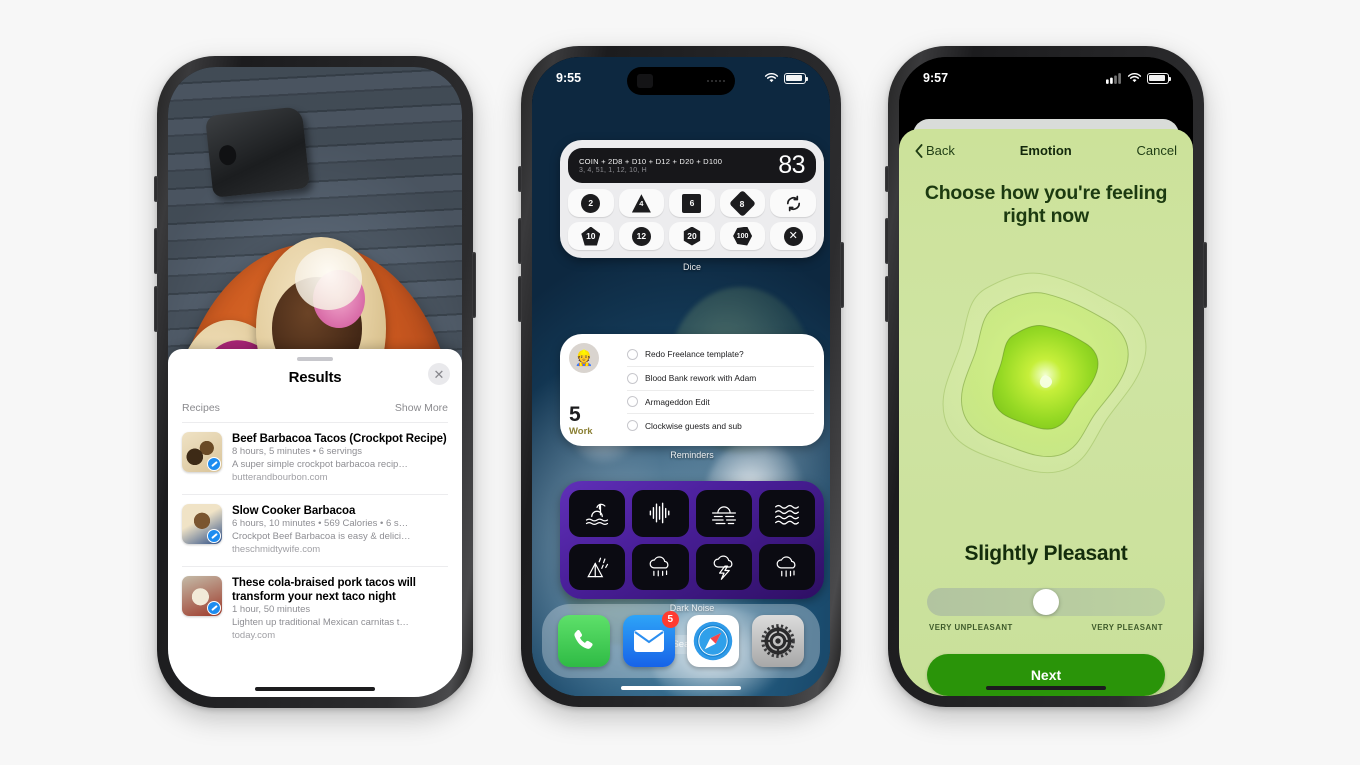 The height and width of the screenshot is (765, 1360). Describe the element at coordinates (1157, 150) in the screenshot. I see `cancel-button: Cancel` at that location.